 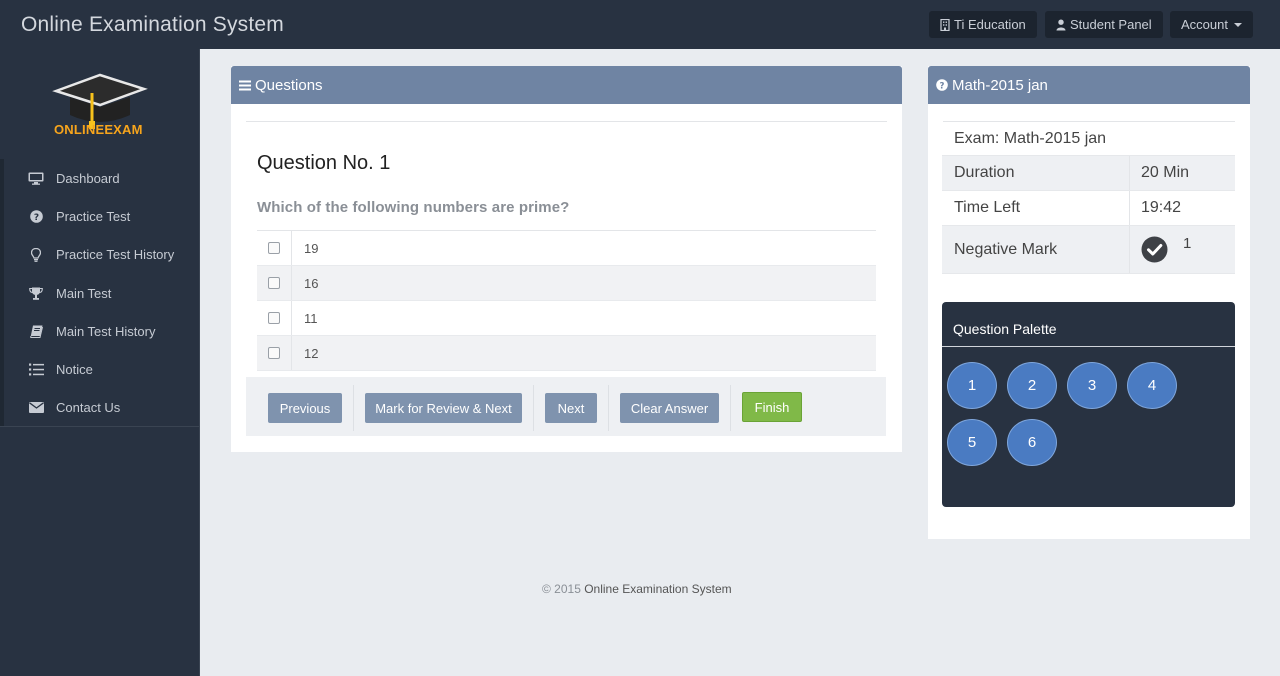 I want to click on option-row: 12, so click(x=566, y=353).